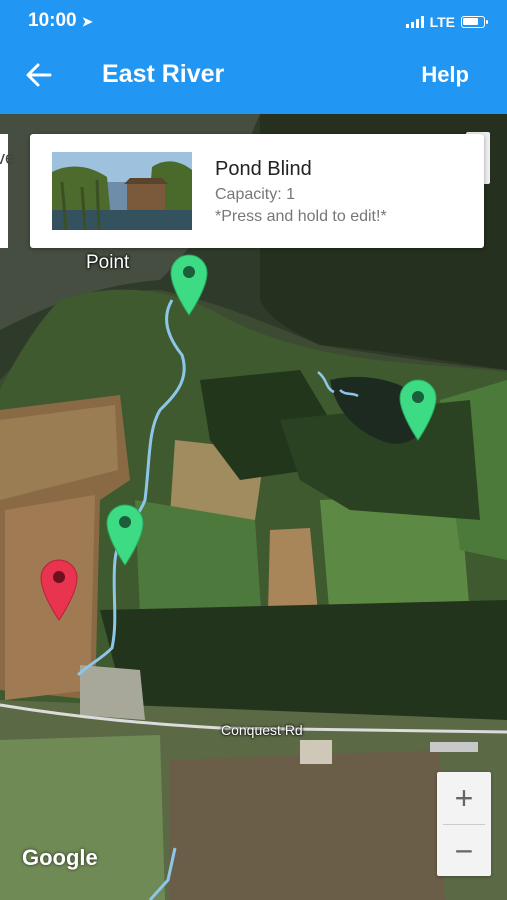 This screenshot has width=507, height=900. I want to click on status-time: 10:00 ➤, so click(60, 21).